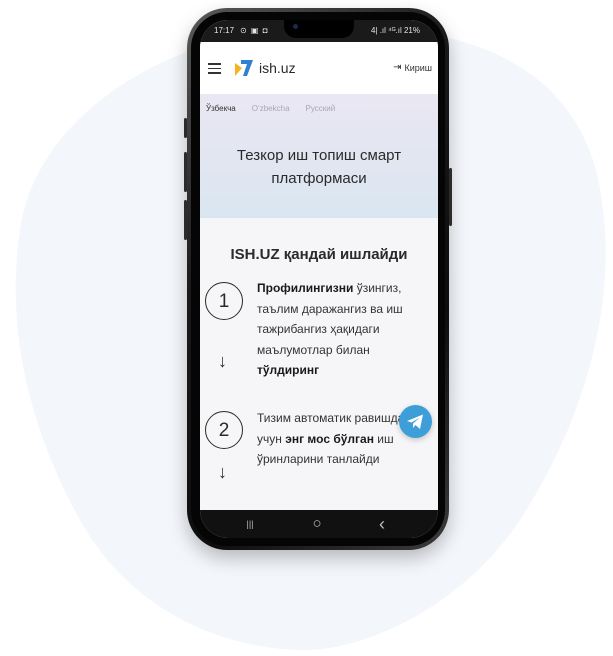 The height and width of the screenshot is (656, 613). I want to click on phone-side-button-volume-down, so click(185, 220).